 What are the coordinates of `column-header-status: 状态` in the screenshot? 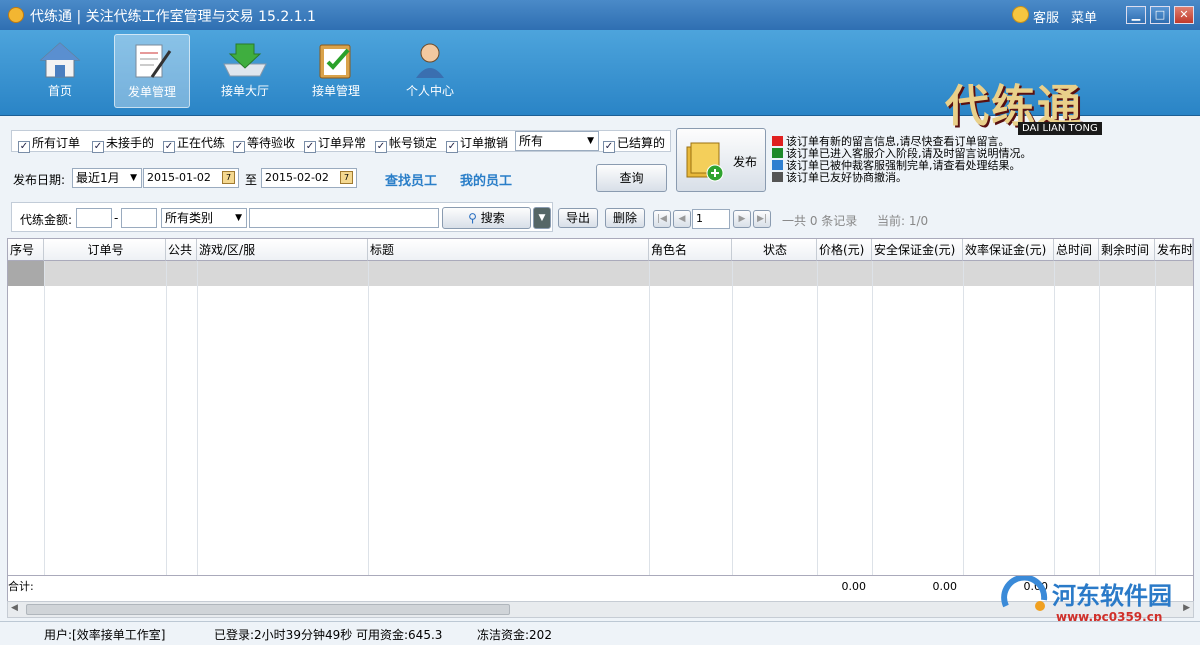 It's located at (774, 250).